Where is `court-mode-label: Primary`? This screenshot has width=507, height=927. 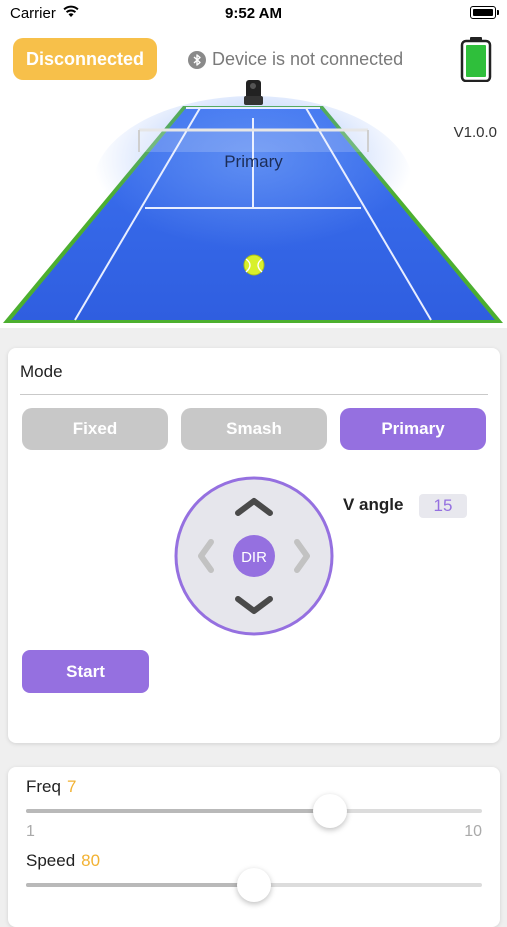
court-mode-label: Primary is located at coordinates (253, 161).